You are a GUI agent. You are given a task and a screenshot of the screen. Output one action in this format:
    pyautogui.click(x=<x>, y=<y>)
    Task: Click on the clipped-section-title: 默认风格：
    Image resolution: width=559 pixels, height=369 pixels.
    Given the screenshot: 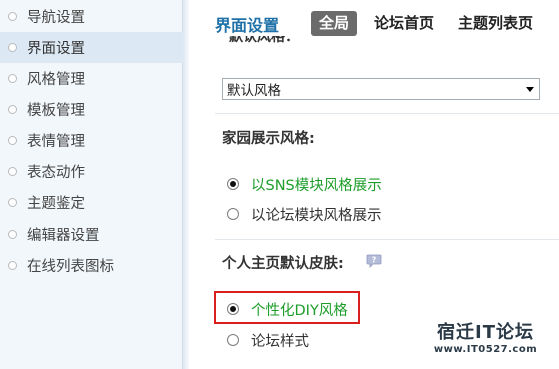 What is the action you would take?
    pyautogui.click(x=264, y=40)
    